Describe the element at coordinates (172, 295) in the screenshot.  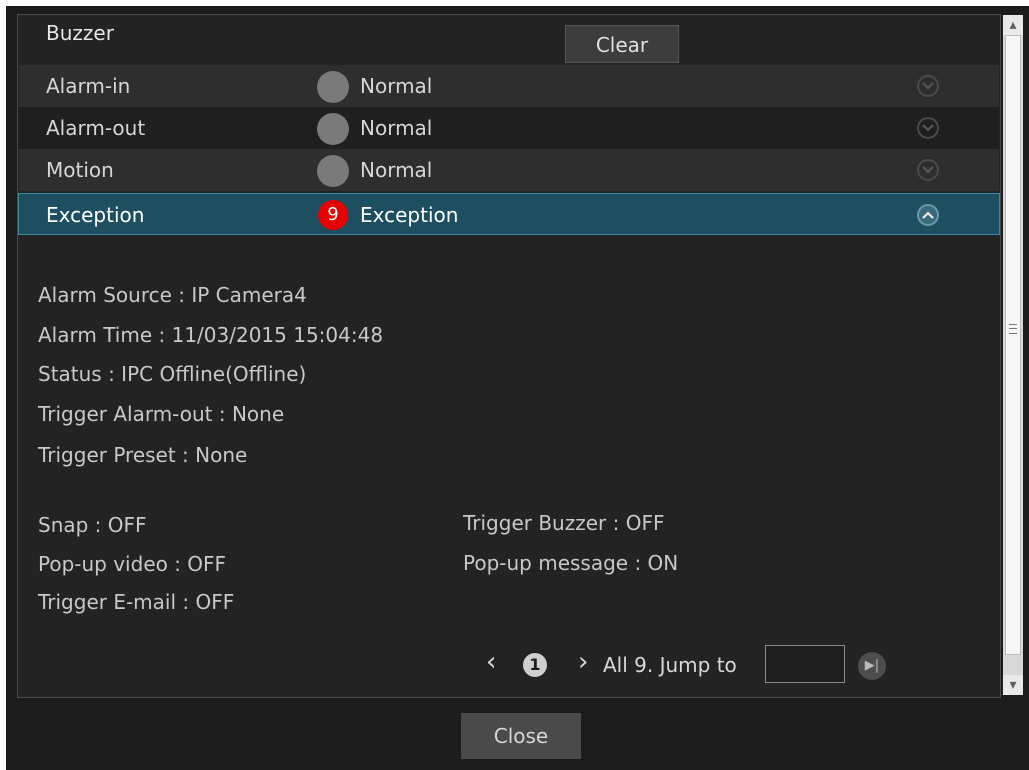
I see `detail-alarm-source: Alarm Source : IP Camera4` at that location.